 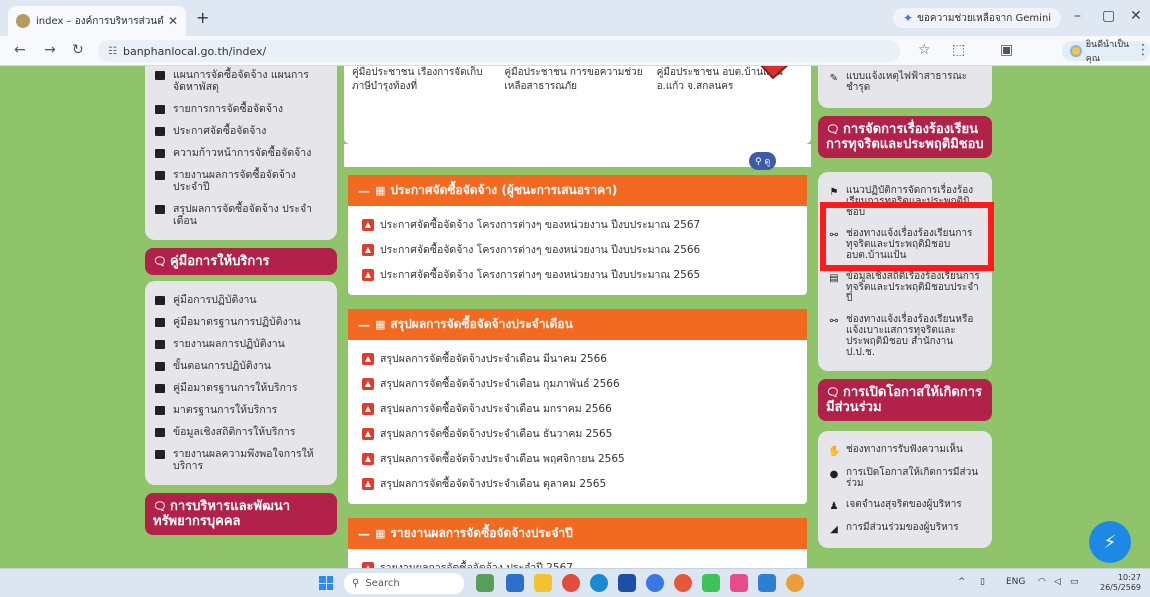 I want to click on browser-tab: index – องค์การบริหารส่วนตำบลบ้าน ✕, so click(x=97, y=21).